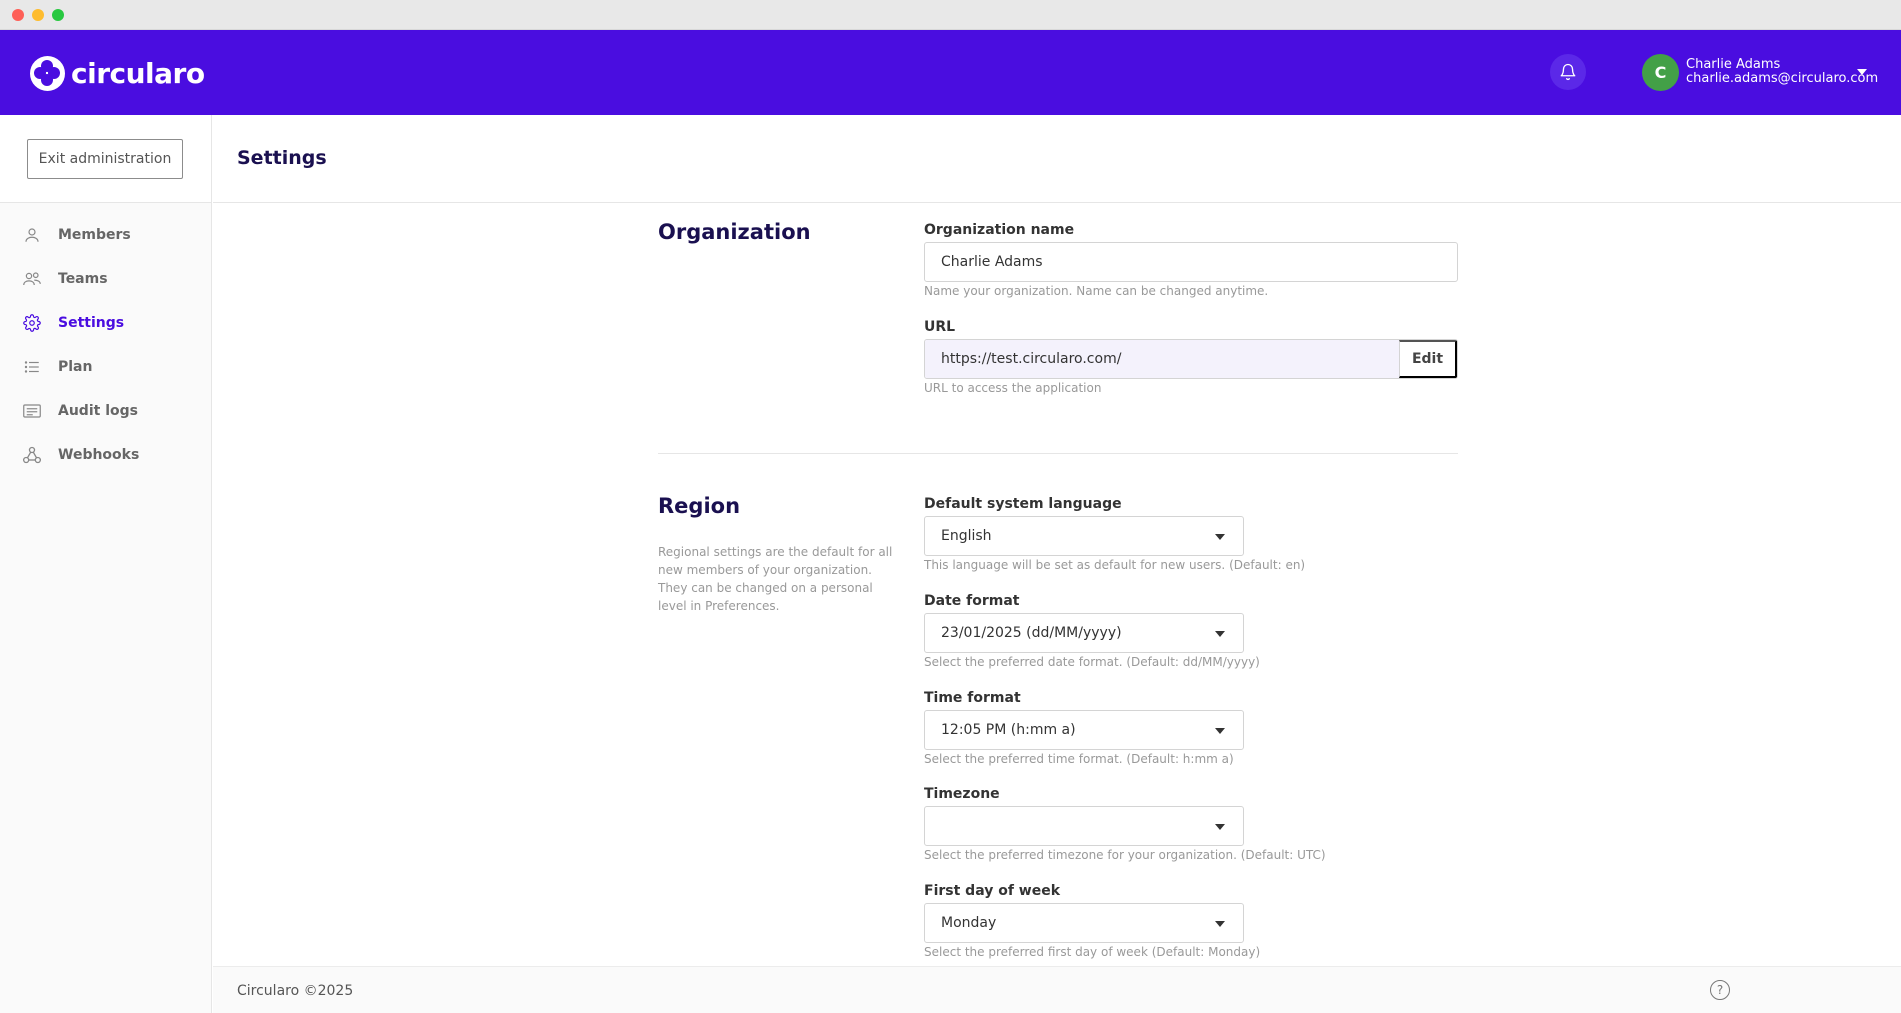 Image resolution: width=1901 pixels, height=1013 pixels. Describe the element at coordinates (38, 15) in the screenshot. I see `minimize-window-button` at that location.